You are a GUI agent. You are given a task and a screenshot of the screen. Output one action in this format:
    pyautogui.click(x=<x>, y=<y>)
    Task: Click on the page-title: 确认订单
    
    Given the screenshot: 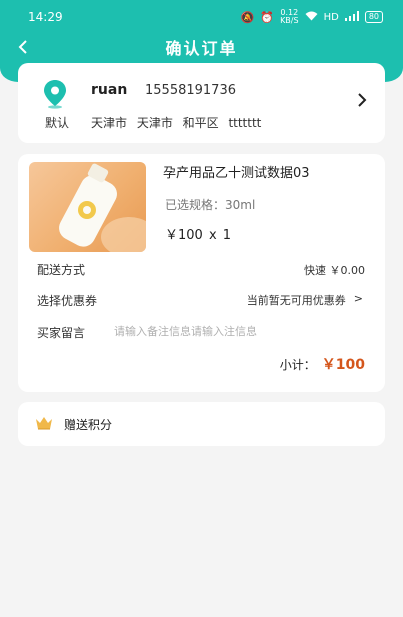 What is the action you would take?
    pyautogui.click(x=201, y=48)
    